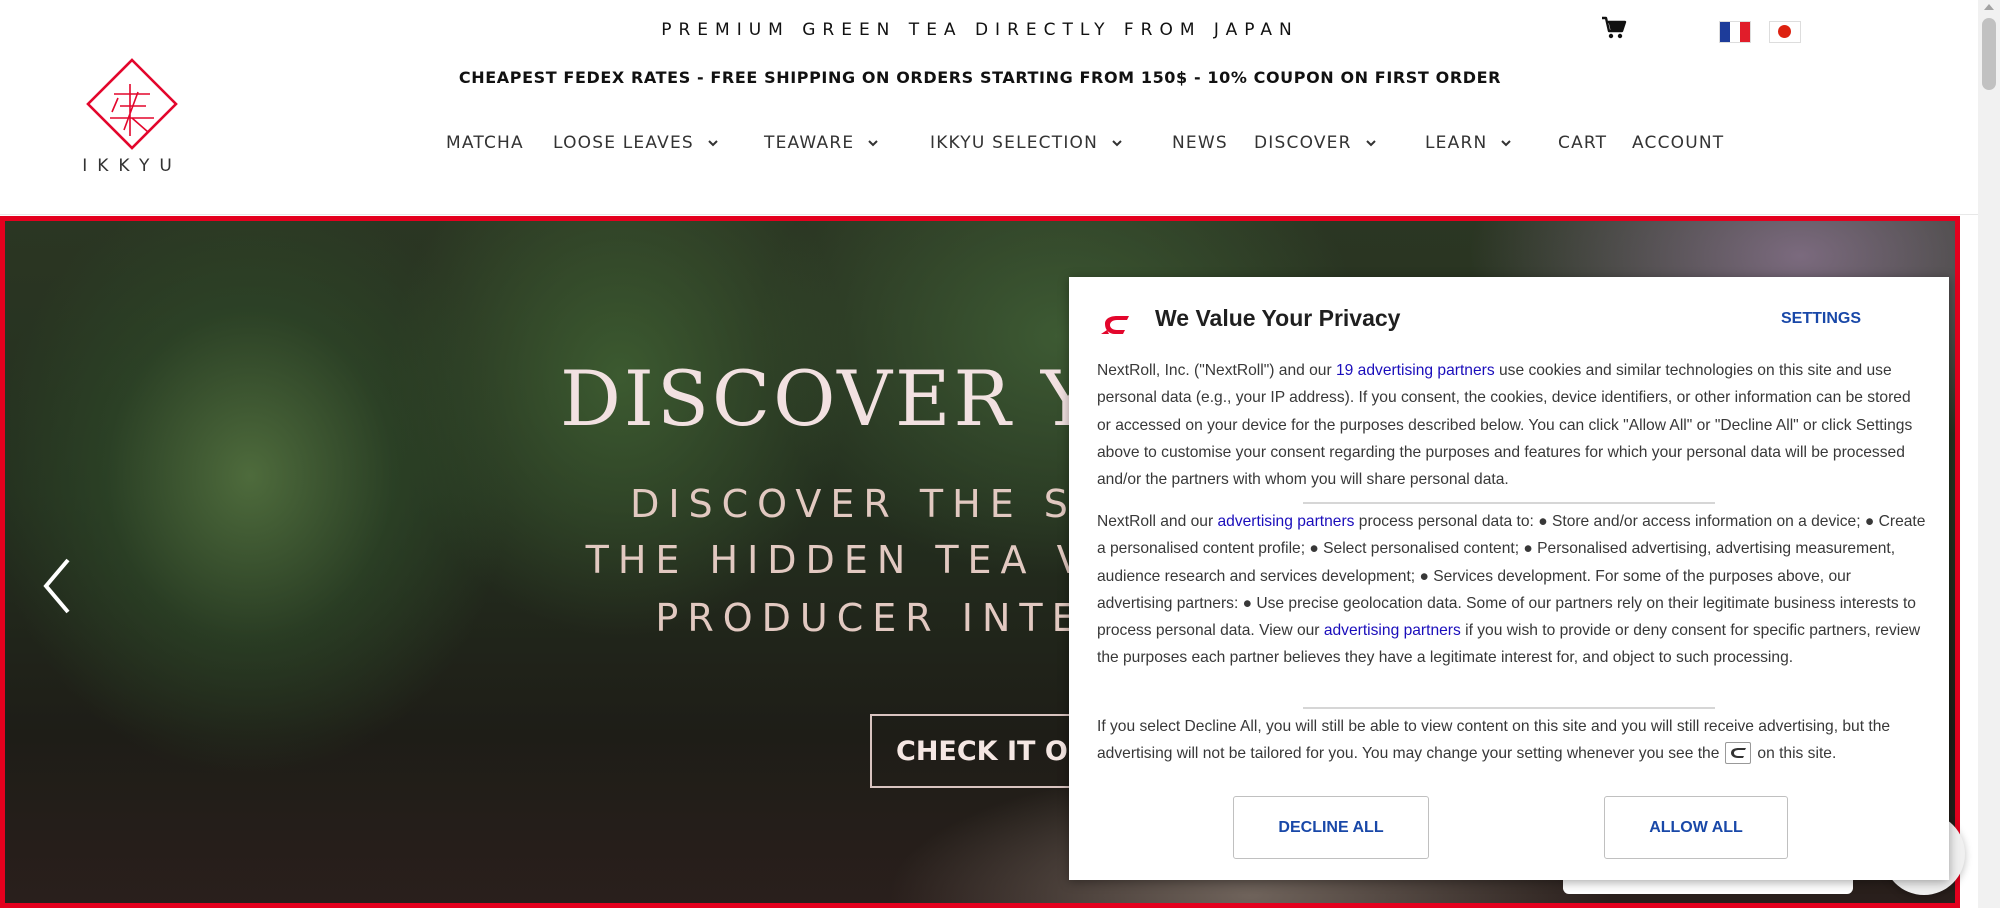 This screenshot has height=908, width=2000. I want to click on consent-title: We Value Your Privacy, so click(1278, 318).